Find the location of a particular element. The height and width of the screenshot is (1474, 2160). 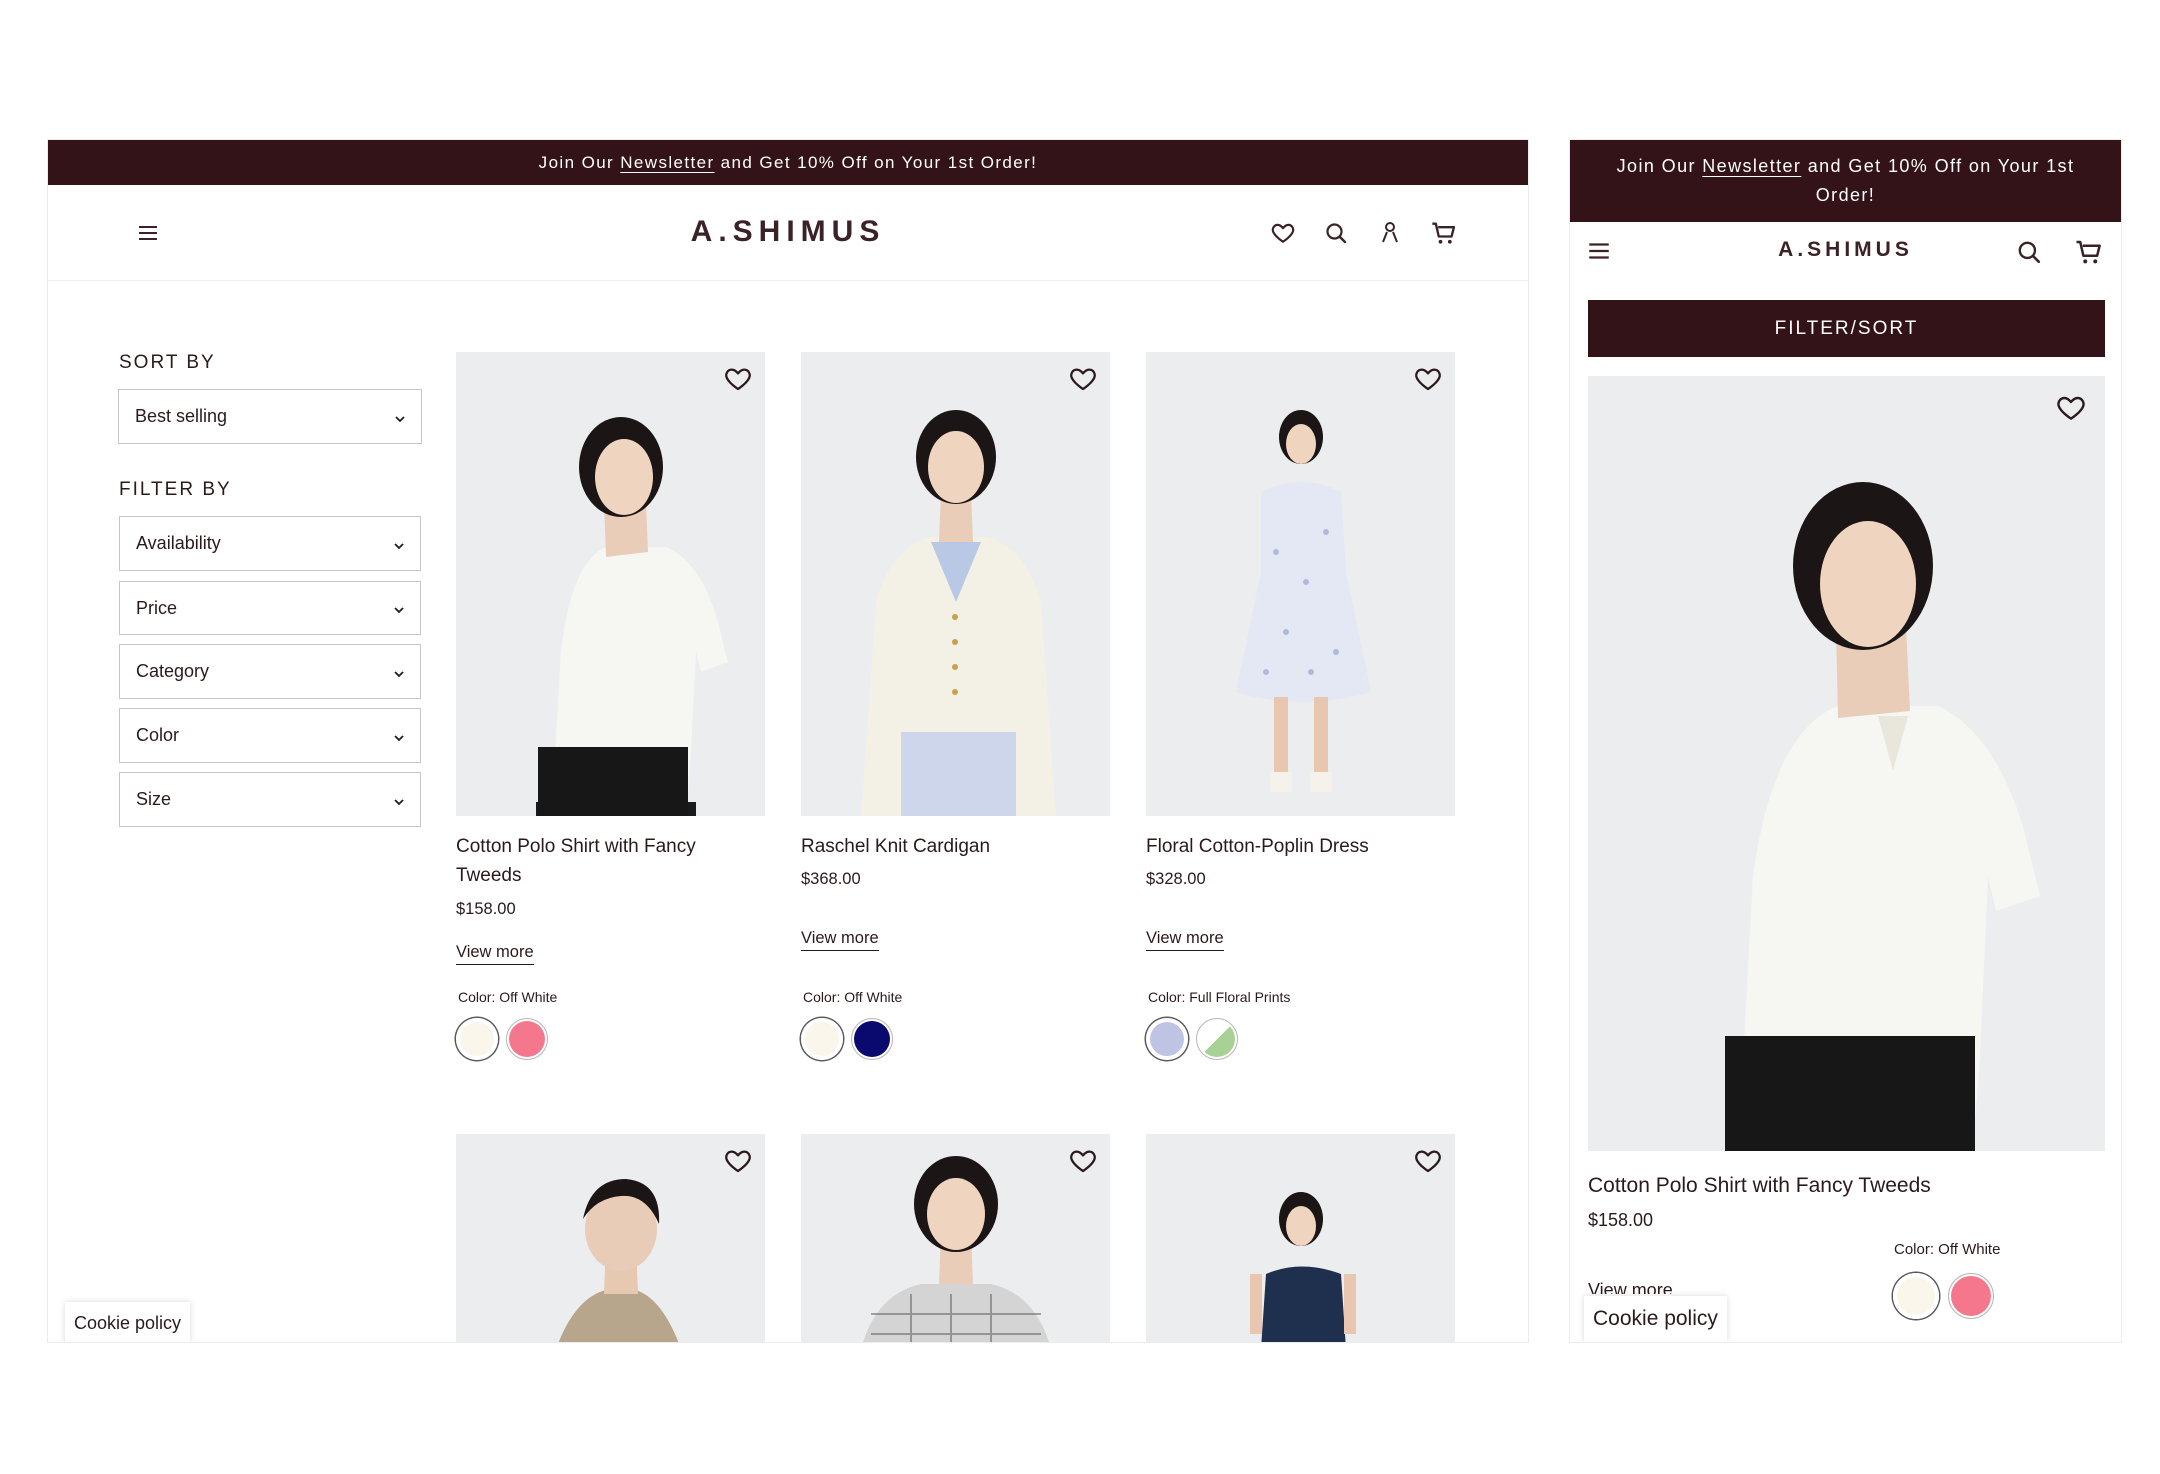

filter-by-label: FILTER BY is located at coordinates (175, 489).